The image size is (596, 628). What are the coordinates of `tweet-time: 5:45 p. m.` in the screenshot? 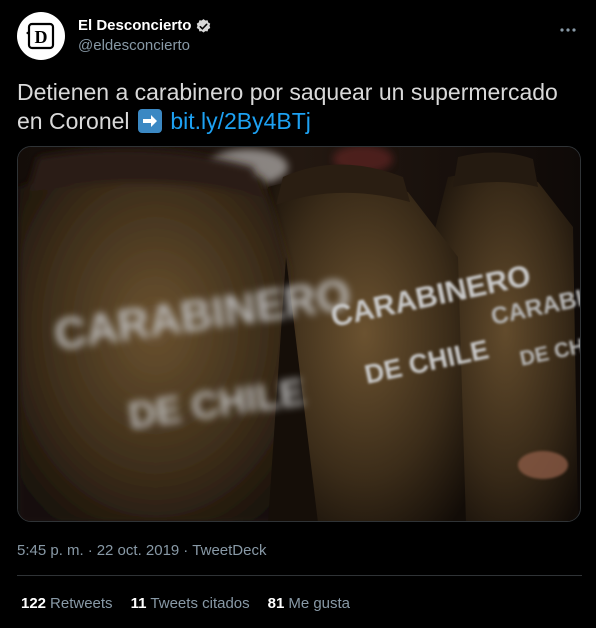 It's located at (50, 550).